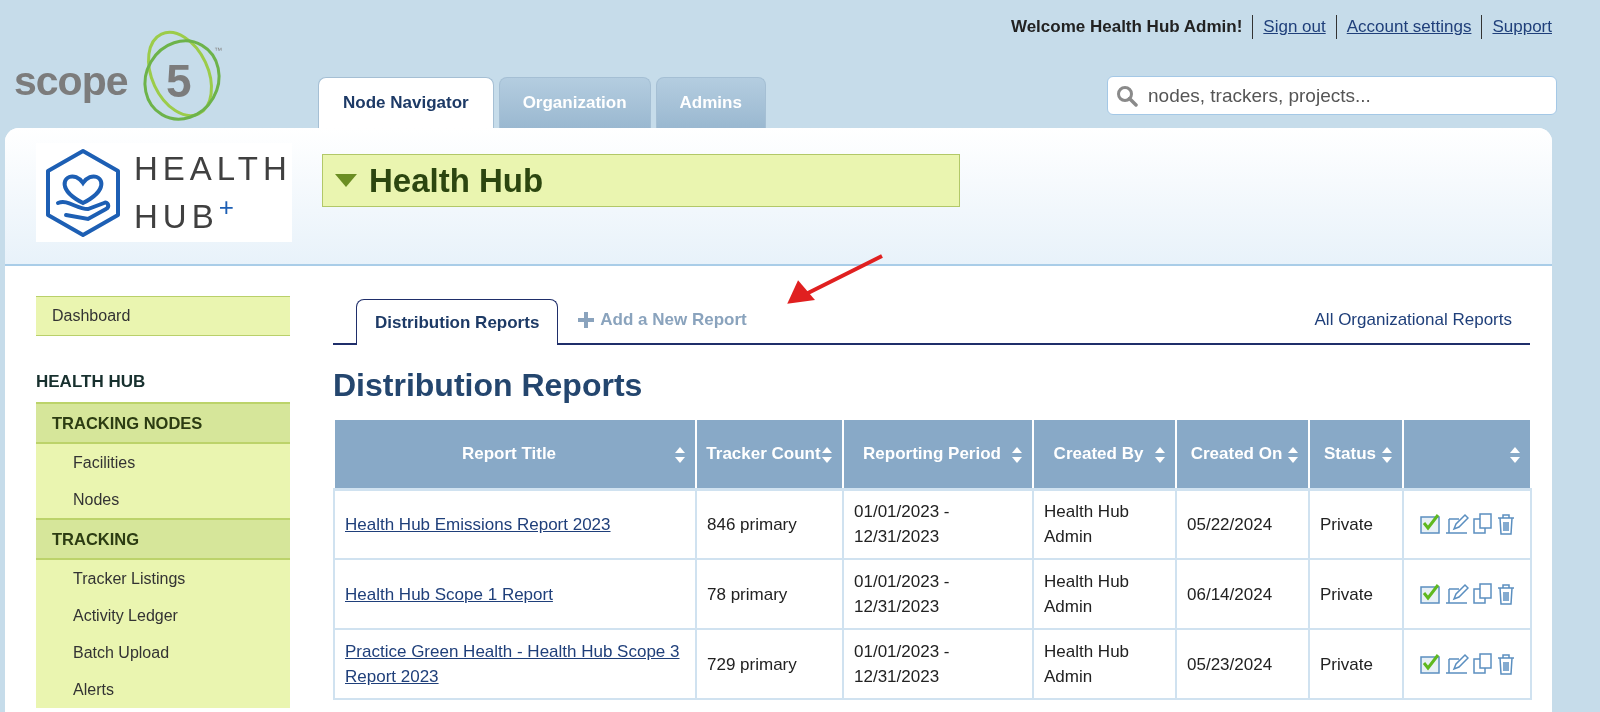 The width and height of the screenshot is (1600, 712). I want to click on header-link: Support, so click(1522, 27).